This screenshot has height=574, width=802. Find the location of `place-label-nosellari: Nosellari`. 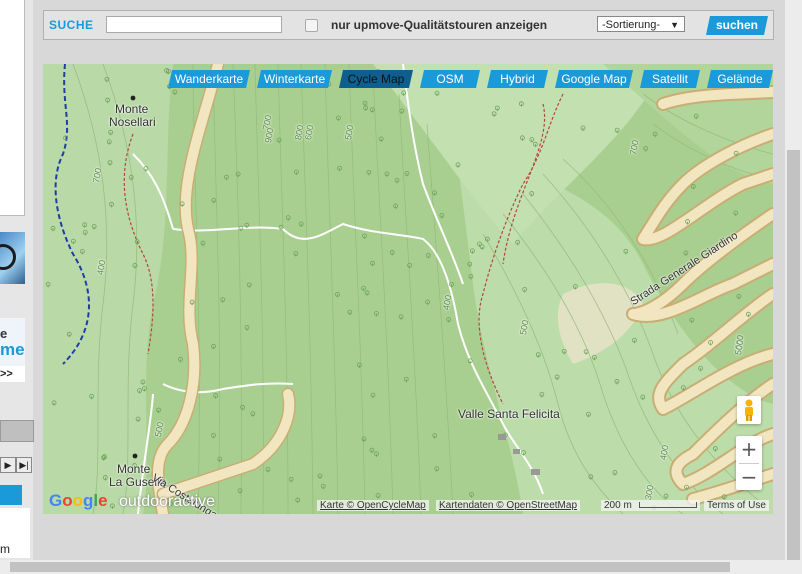

place-label-nosellari: Nosellari is located at coordinates (132, 122).